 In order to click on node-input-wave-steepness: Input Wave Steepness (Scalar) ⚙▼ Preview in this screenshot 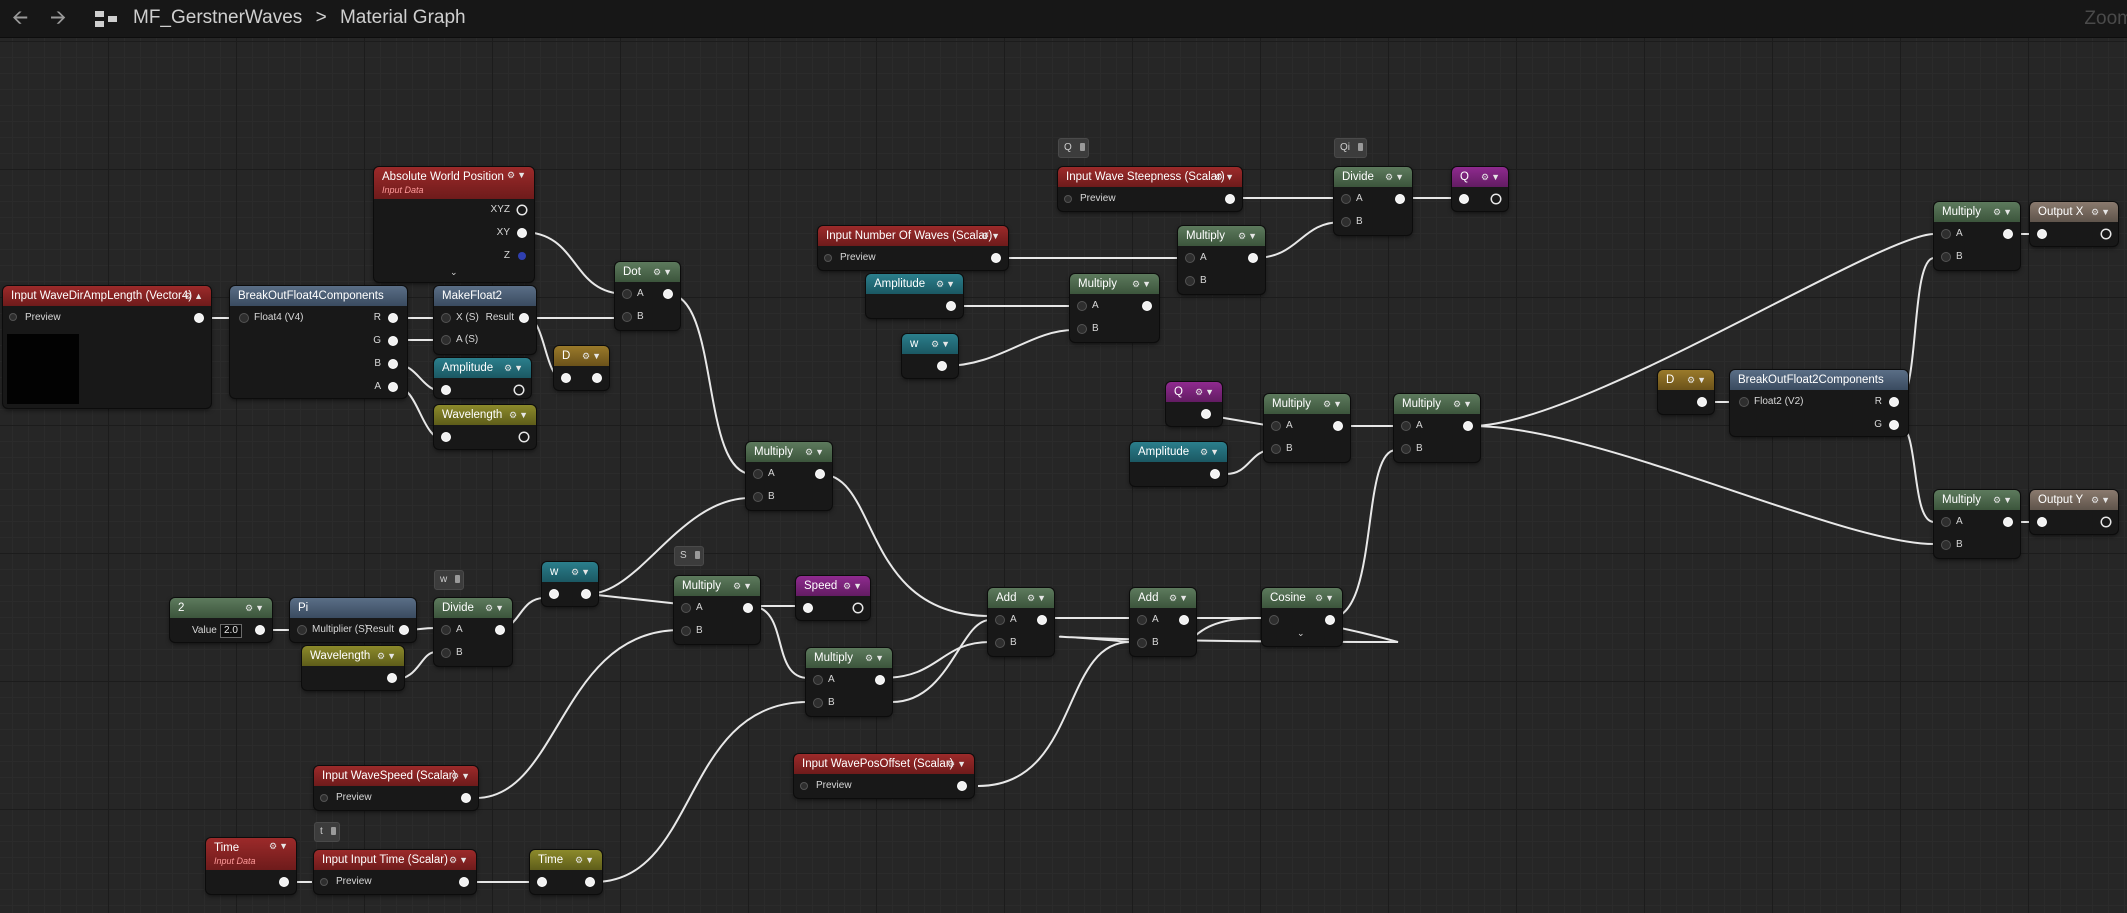, I will do `click(1150, 189)`.